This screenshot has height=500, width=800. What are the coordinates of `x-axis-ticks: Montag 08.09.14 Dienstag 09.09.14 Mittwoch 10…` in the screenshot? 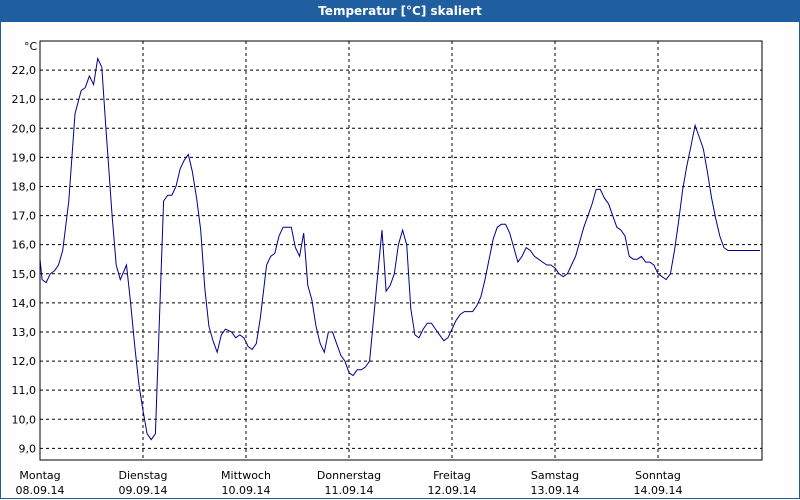 It's located at (349, 483).